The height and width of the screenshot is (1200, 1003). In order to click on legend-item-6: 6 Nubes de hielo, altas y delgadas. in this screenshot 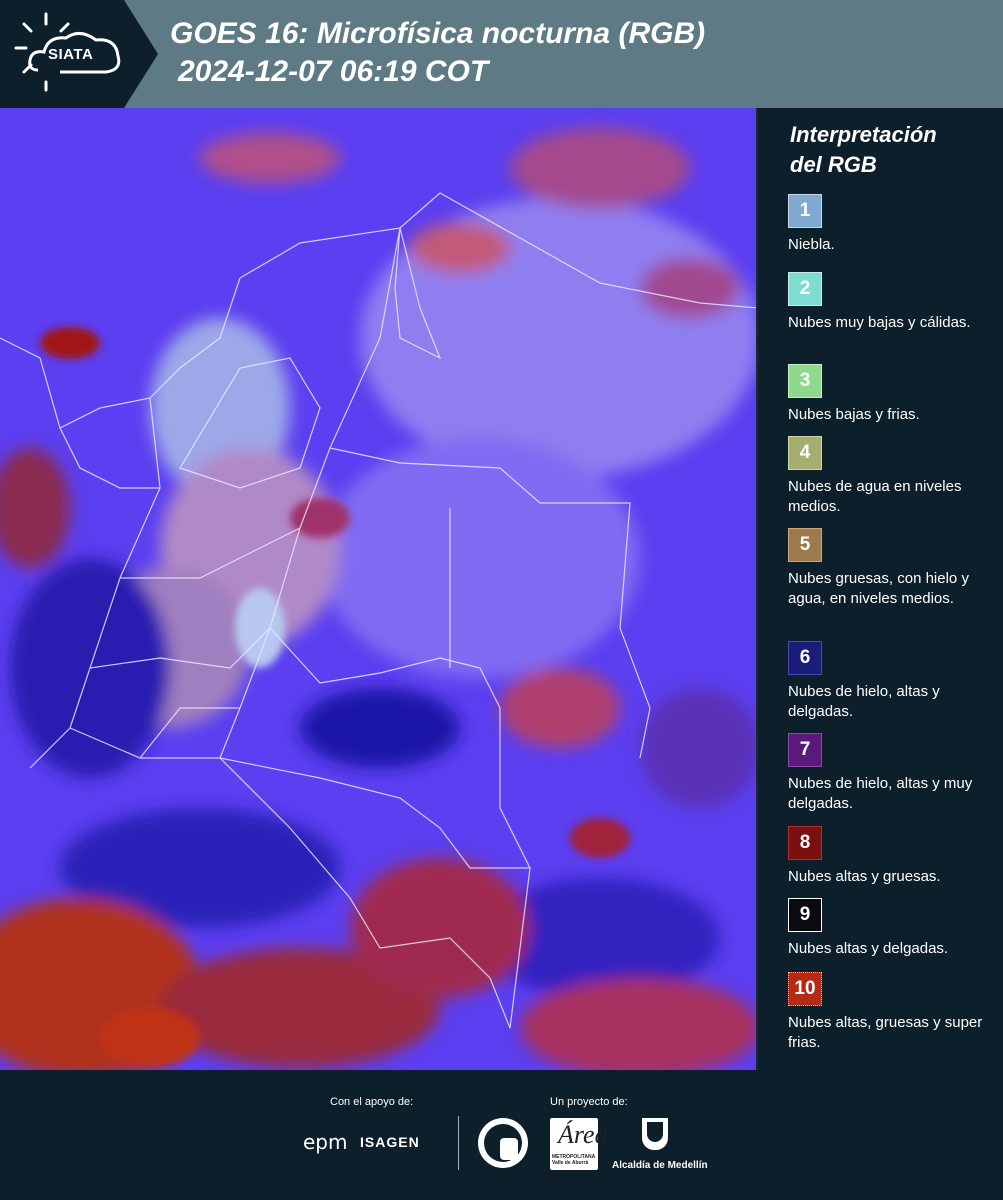, I will do `click(890, 681)`.